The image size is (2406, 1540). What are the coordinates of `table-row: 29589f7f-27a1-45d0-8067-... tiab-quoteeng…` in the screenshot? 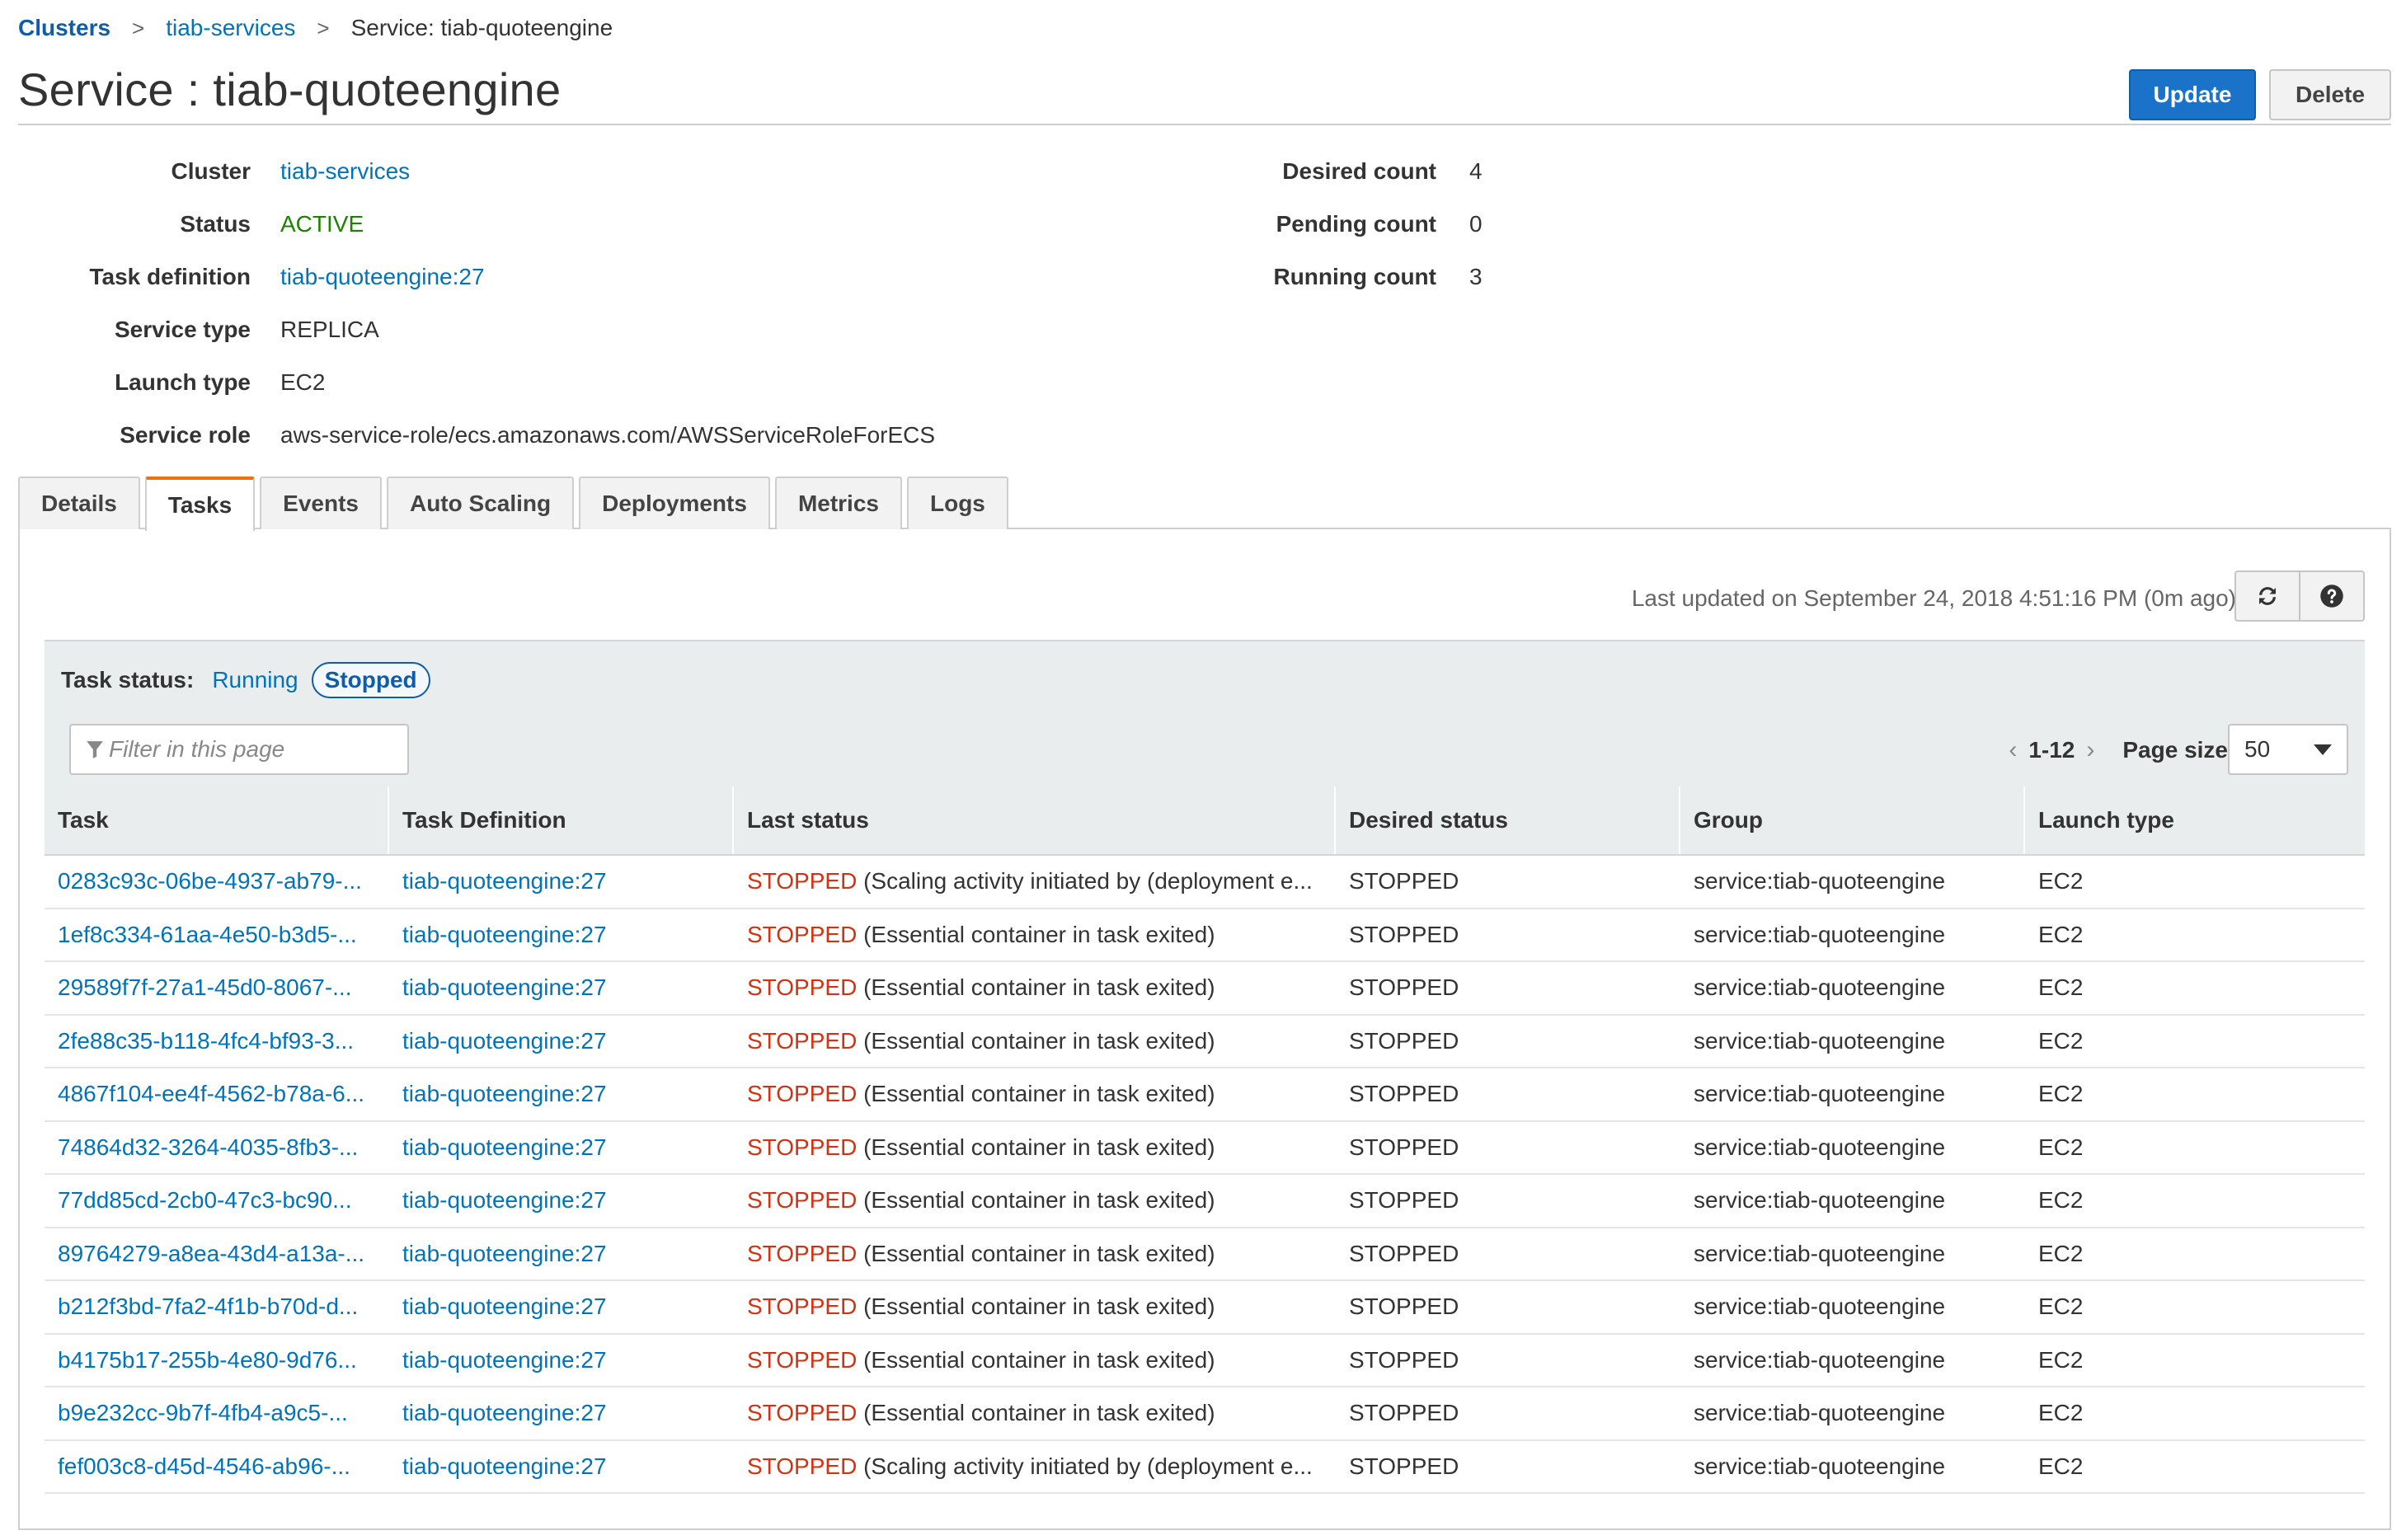 It's located at (1205, 989).